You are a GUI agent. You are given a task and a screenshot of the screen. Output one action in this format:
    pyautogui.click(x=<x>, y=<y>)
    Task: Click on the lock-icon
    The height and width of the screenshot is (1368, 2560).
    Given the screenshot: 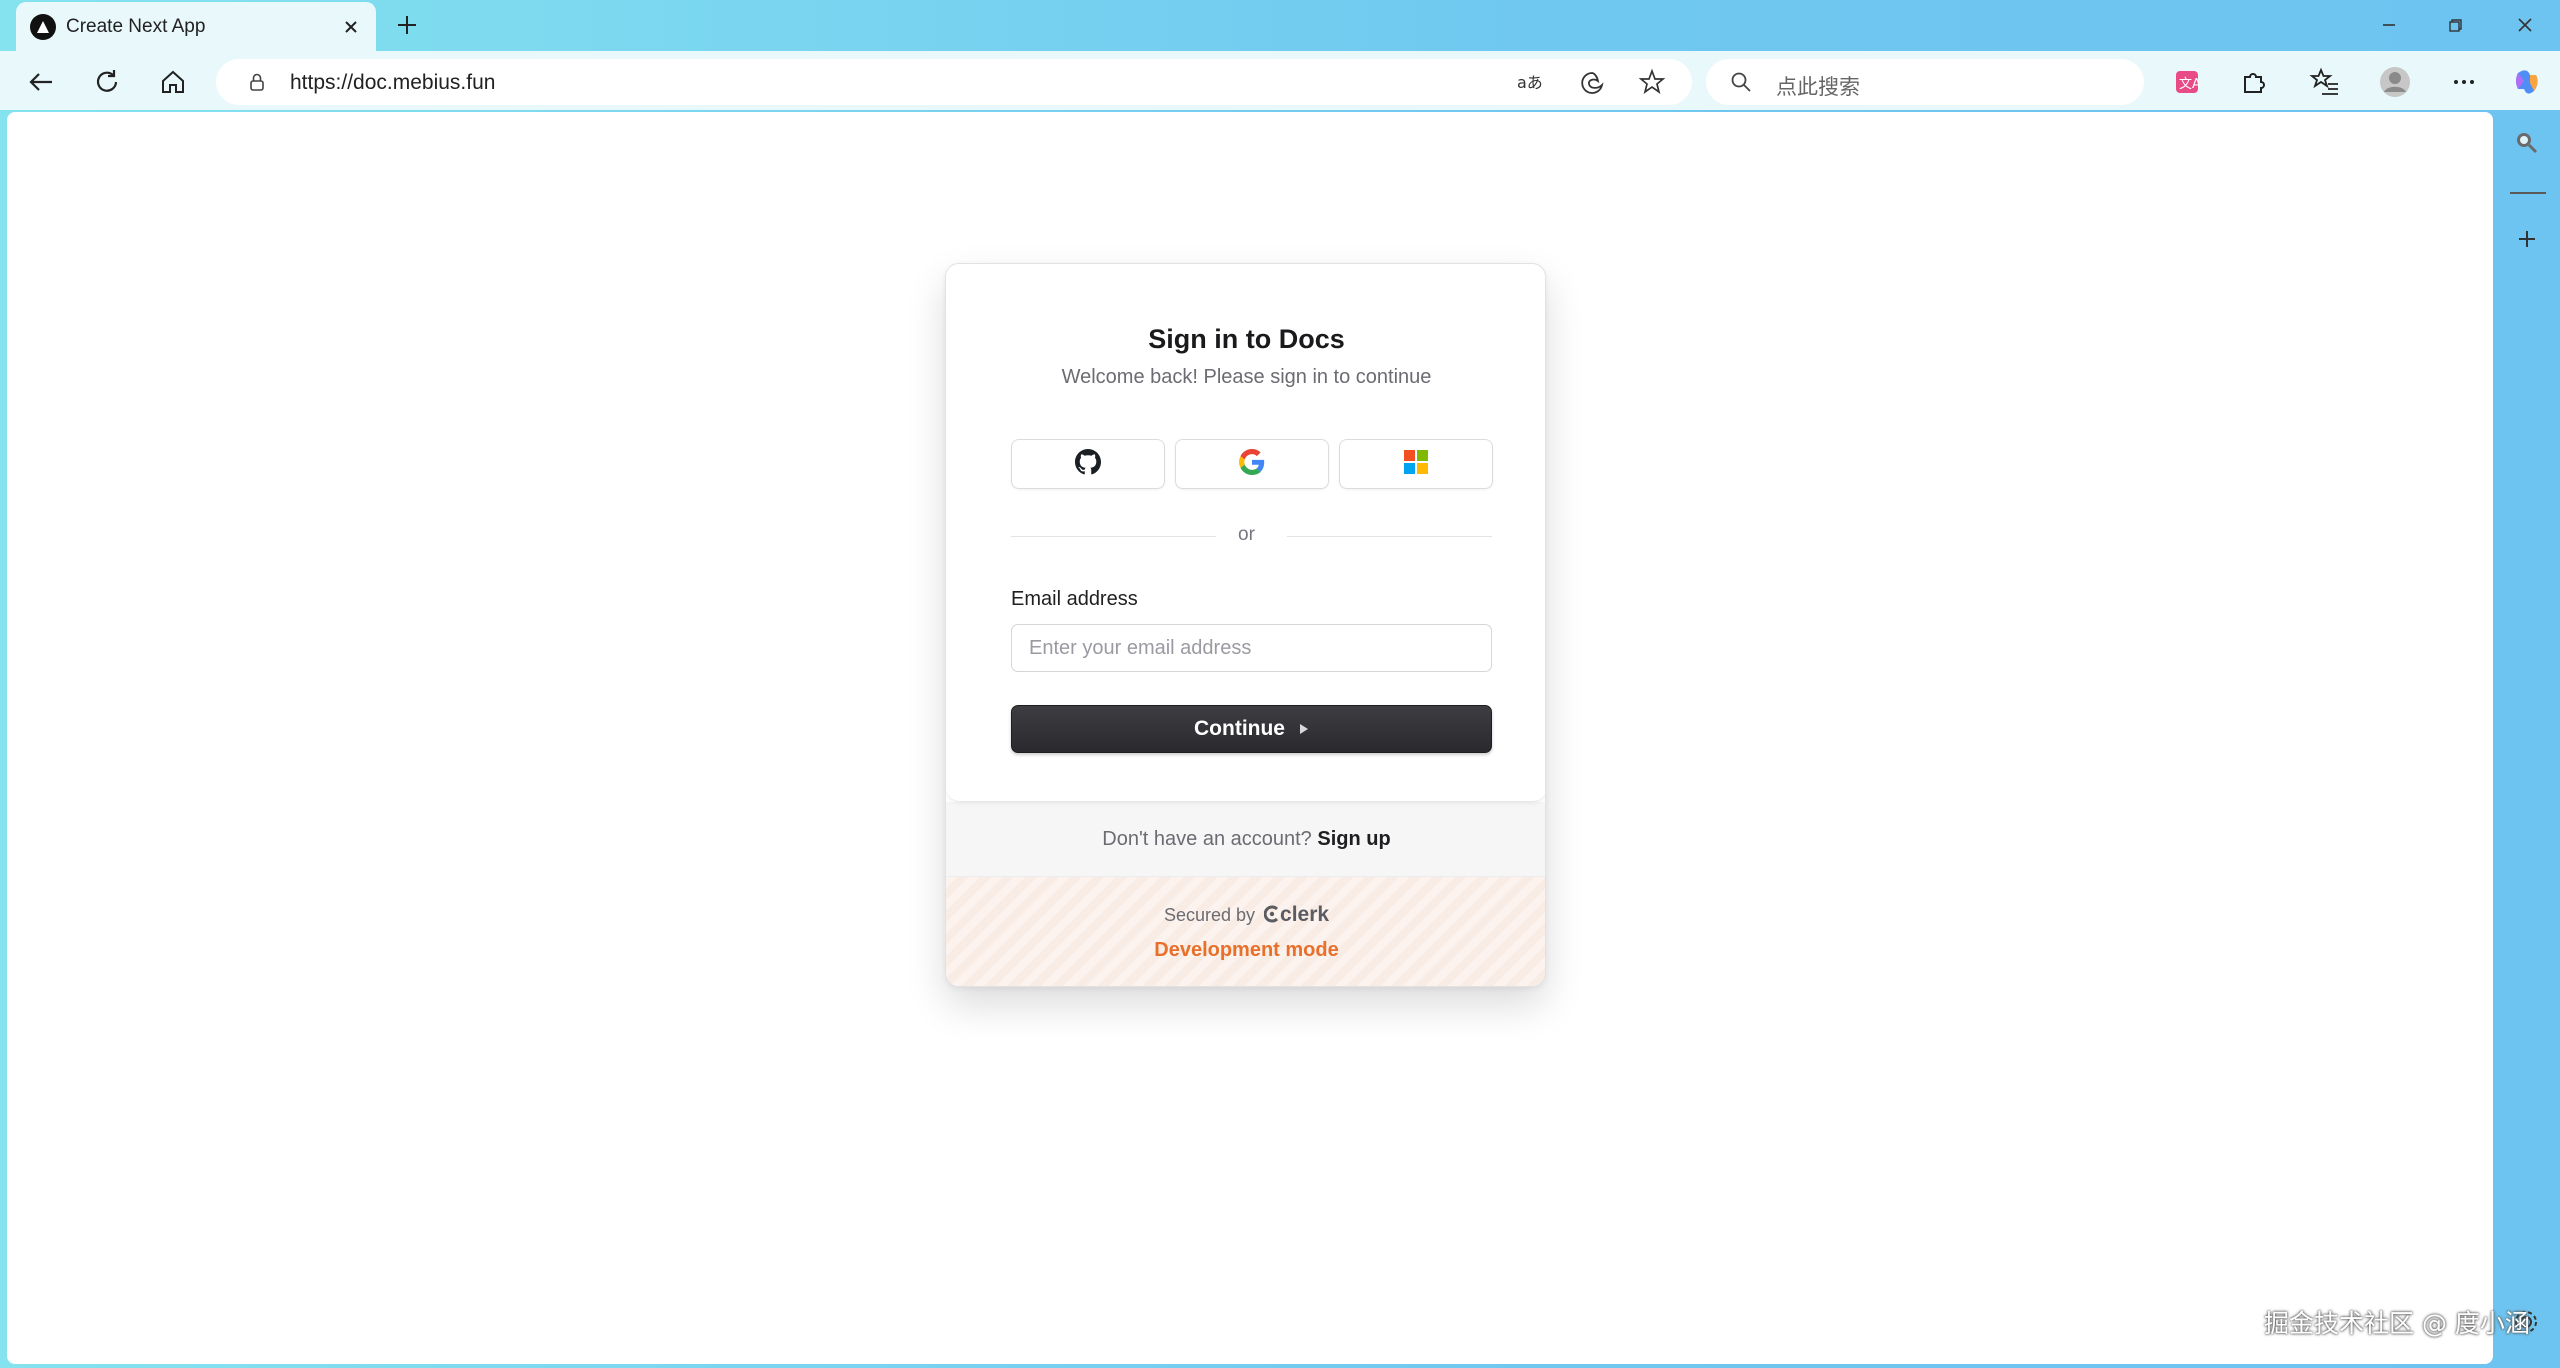 What is the action you would take?
    pyautogui.click(x=257, y=84)
    